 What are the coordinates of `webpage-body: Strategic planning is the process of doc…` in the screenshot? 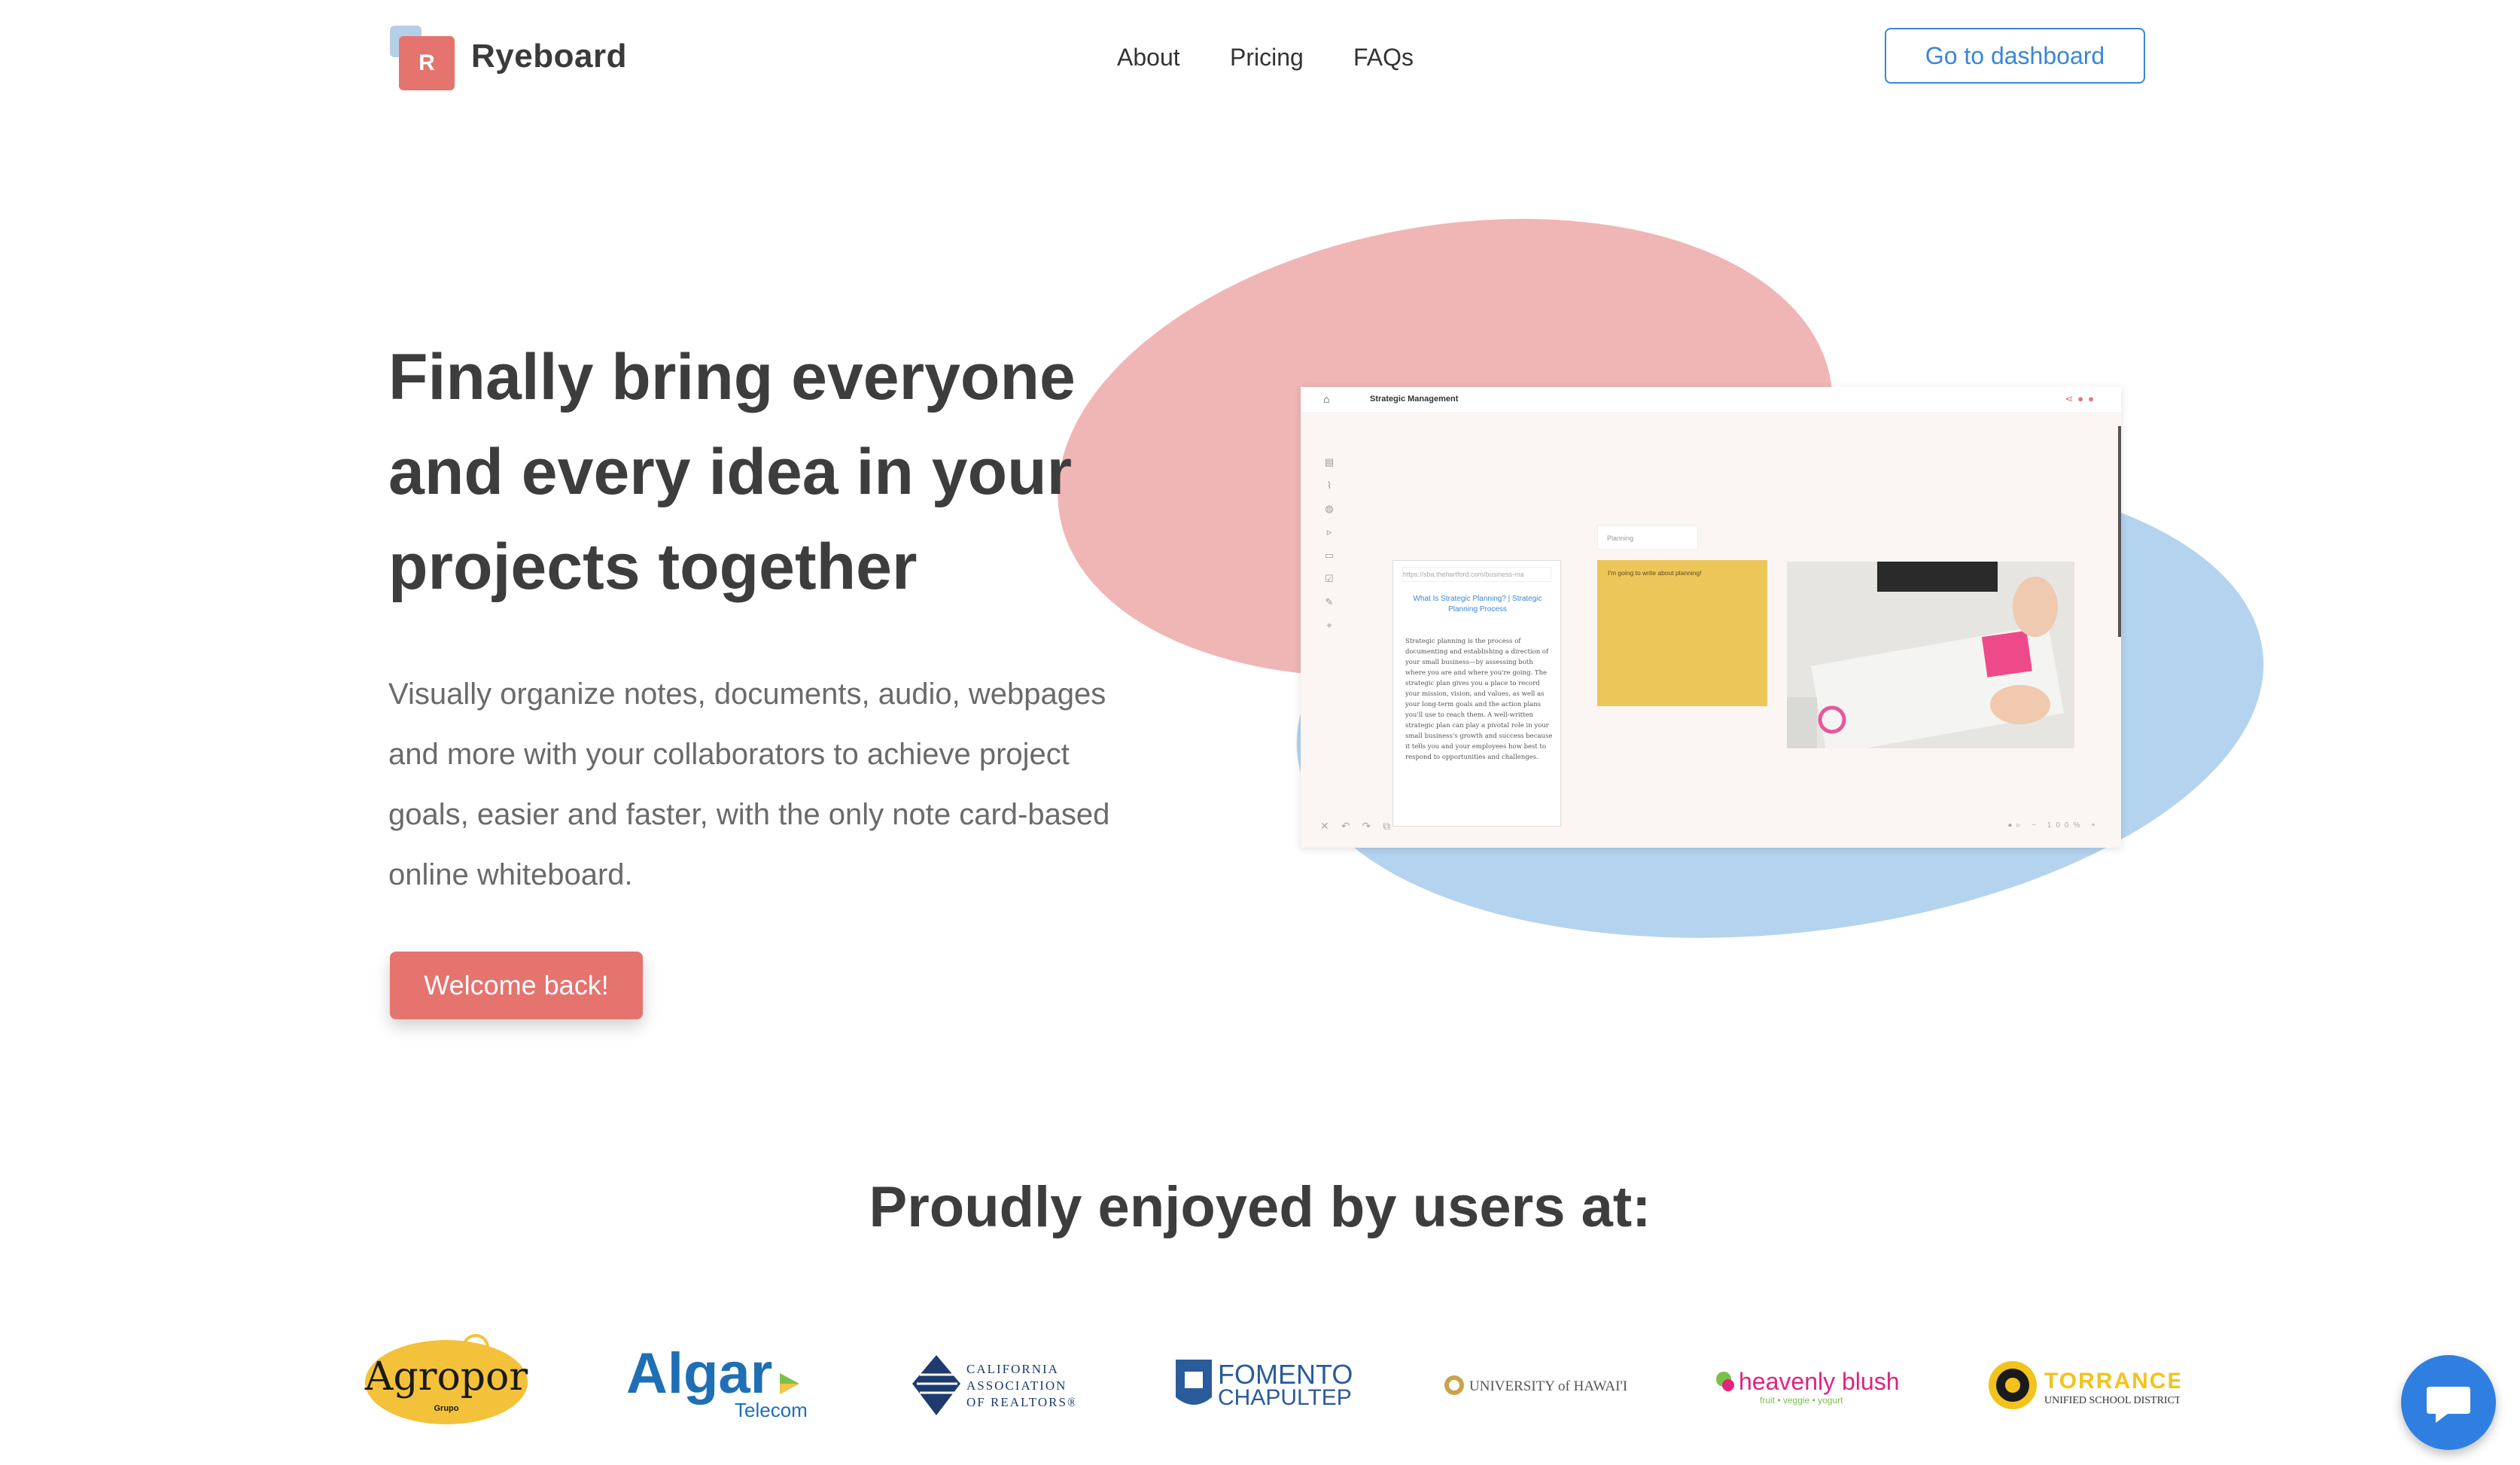 It's located at (1479, 699).